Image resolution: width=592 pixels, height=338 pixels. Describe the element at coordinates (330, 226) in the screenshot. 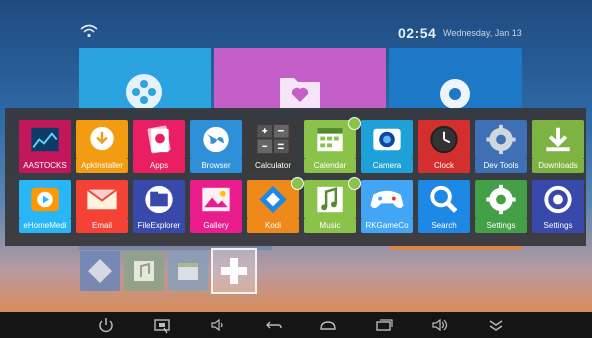

I see `app-label: Music` at that location.